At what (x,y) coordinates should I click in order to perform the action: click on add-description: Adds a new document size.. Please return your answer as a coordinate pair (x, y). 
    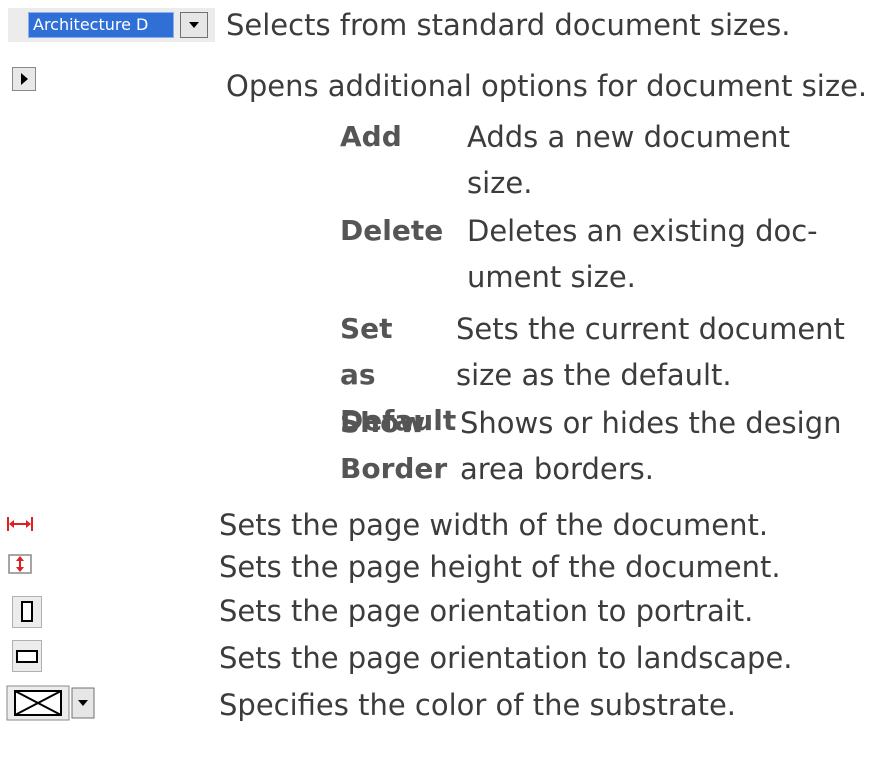
    Looking at the image, I should click on (628, 160).